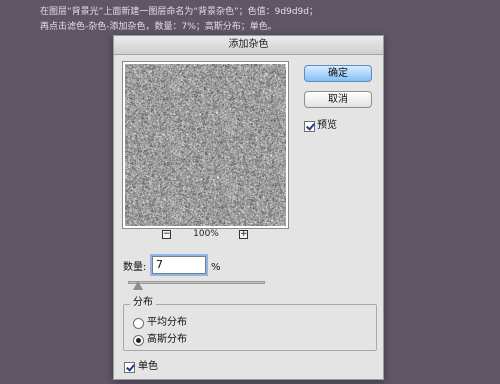 The image size is (500, 384). Describe the element at coordinates (143, 303) in the screenshot. I see `distribution-title: 分布` at that location.